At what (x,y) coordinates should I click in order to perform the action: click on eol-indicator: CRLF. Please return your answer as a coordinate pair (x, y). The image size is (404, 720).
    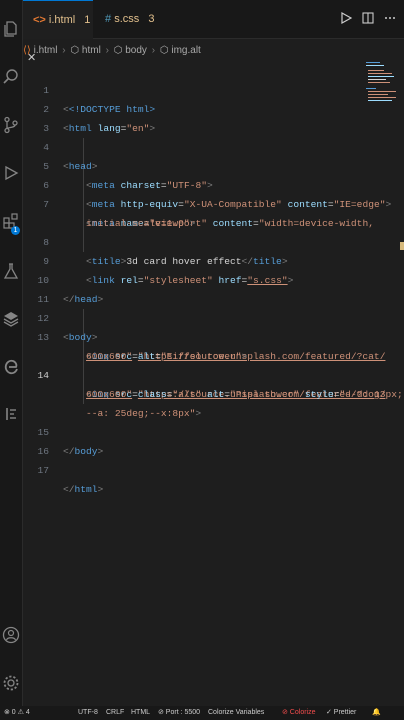
    Looking at the image, I should click on (115, 713).